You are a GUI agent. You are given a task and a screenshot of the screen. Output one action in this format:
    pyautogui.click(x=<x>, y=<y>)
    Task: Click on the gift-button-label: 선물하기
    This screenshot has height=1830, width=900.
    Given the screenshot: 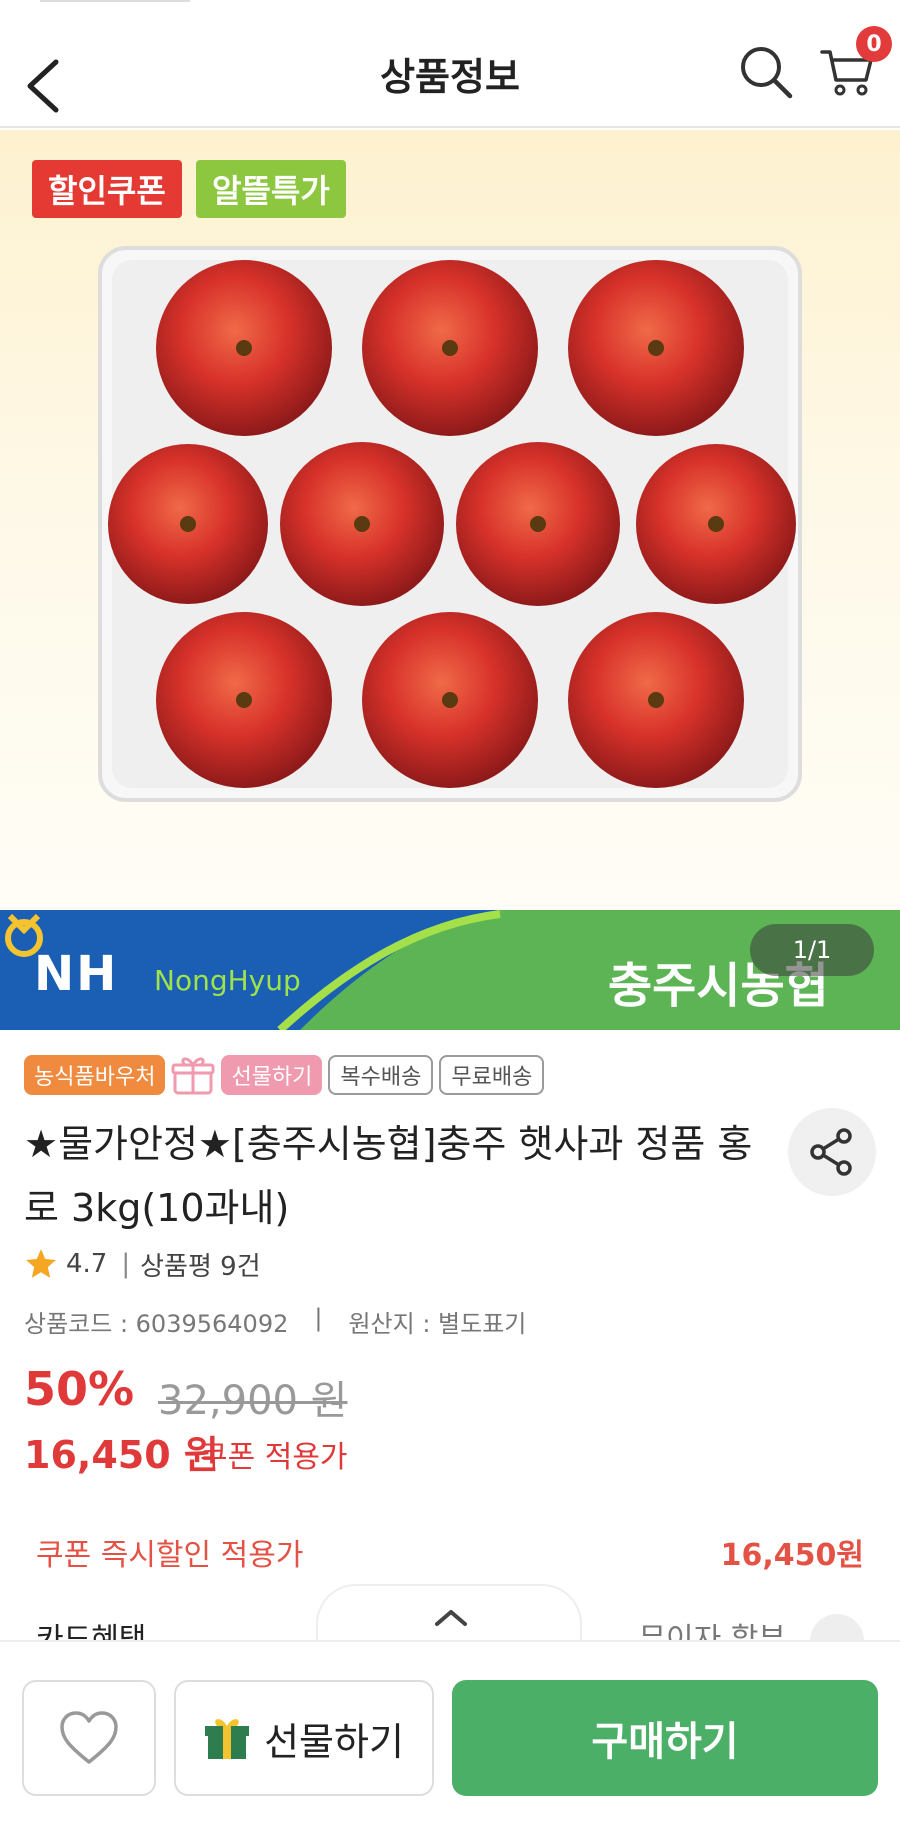 What is the action you would take?
    pyautogui.click(x=334, y=1741)
    